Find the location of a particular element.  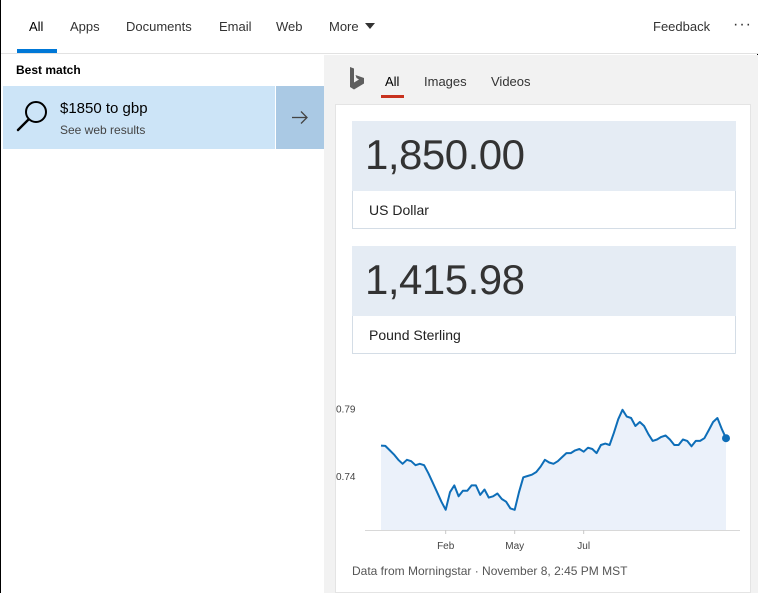

tab-web: Web is located at coordinates (289, 27).